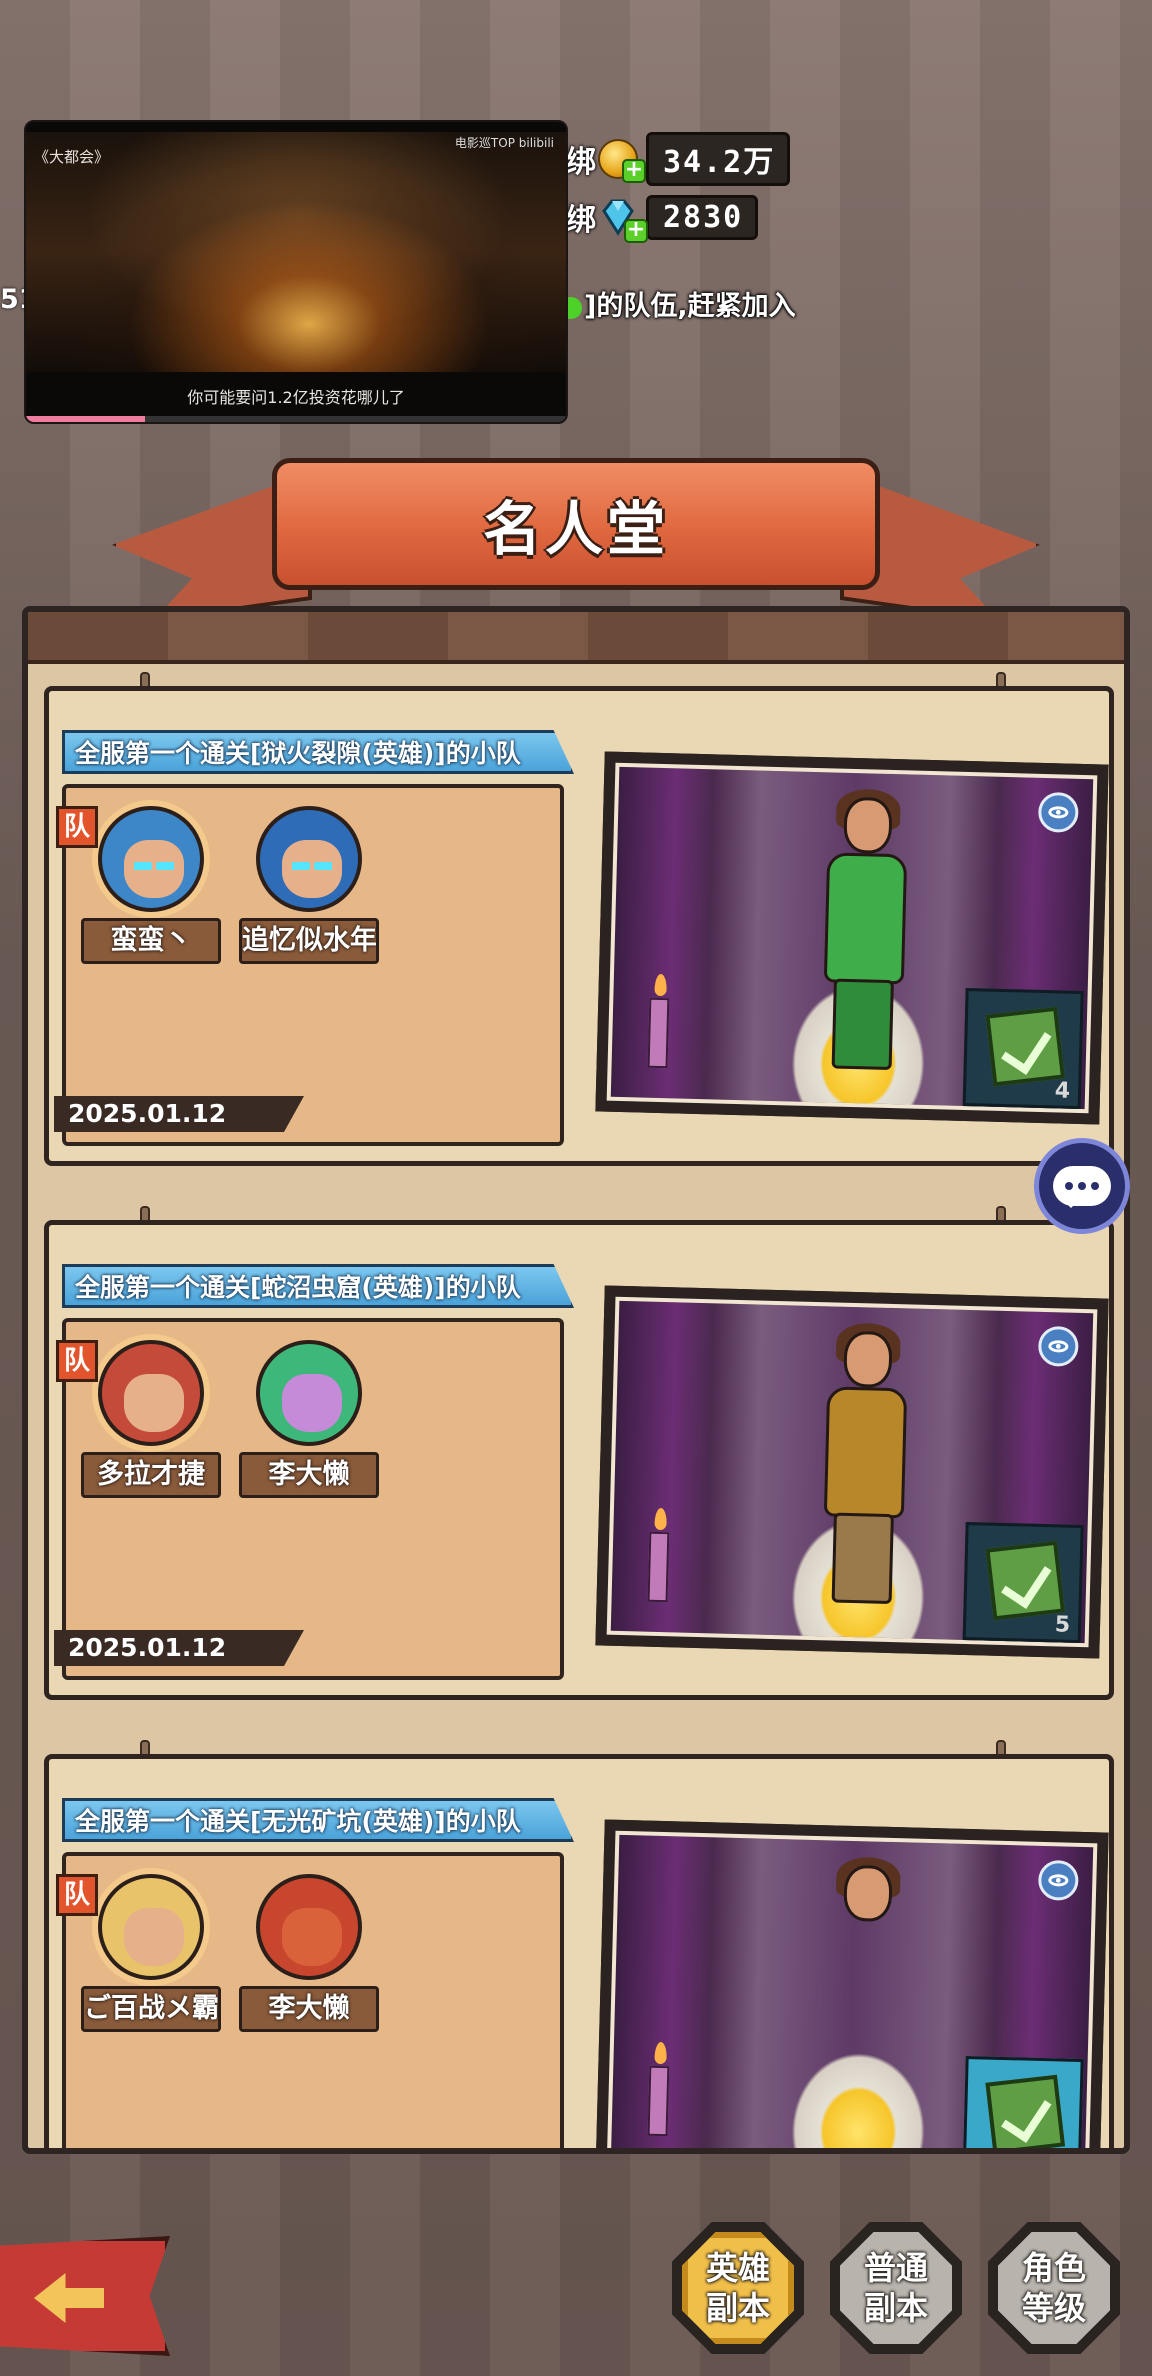  I want to click on team-member: 蛮蛮丶, so click(151, 885).